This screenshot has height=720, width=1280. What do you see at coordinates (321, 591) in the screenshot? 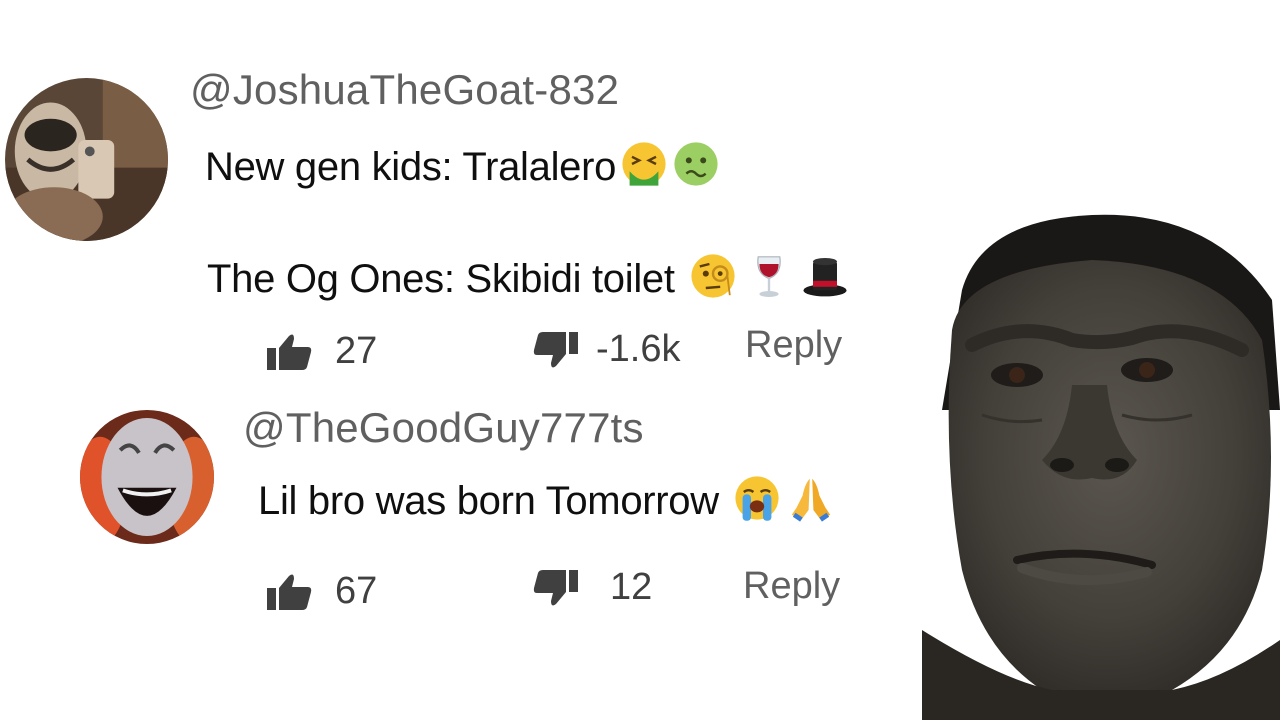
I see `like-button: 67` at bounding box center [321, 591].